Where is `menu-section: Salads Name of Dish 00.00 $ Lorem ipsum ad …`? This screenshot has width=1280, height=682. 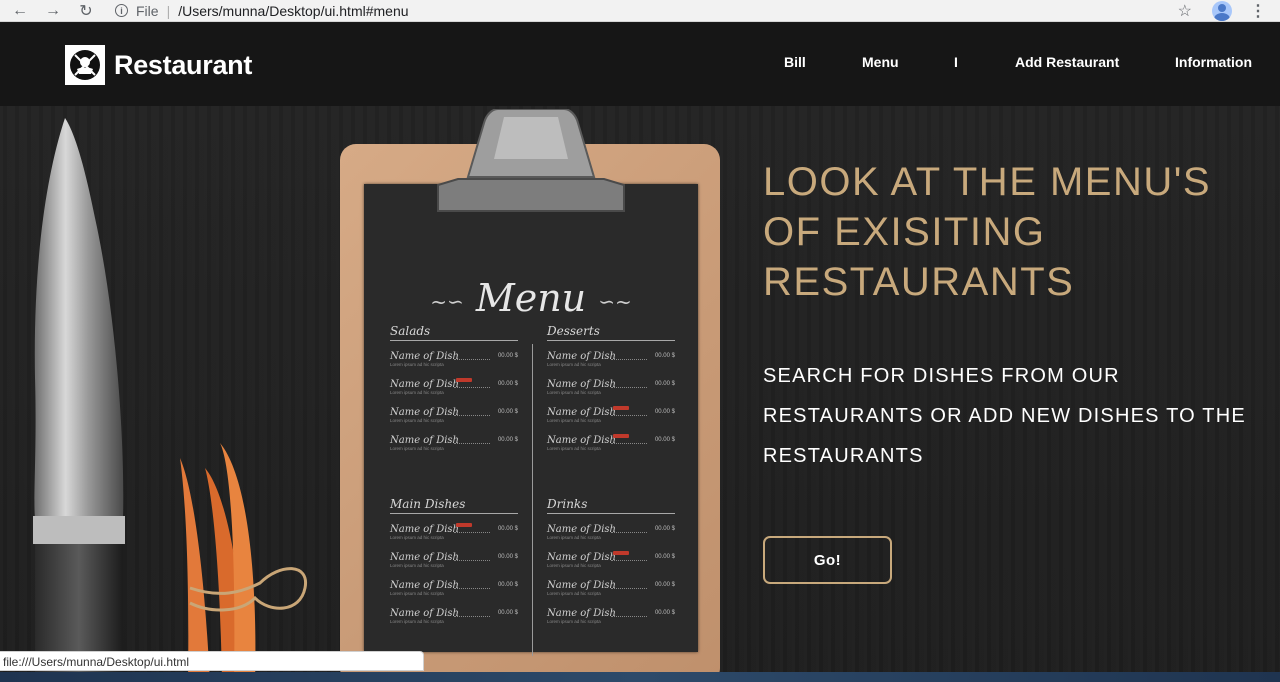 menu-section: Salads Name of Dish 00.00 $ Lorem ipsum ad … is located at coordinates (454, 388).